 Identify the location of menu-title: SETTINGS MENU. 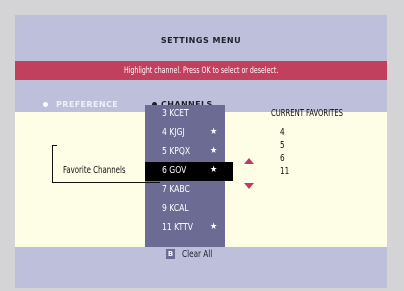
(201, 40).